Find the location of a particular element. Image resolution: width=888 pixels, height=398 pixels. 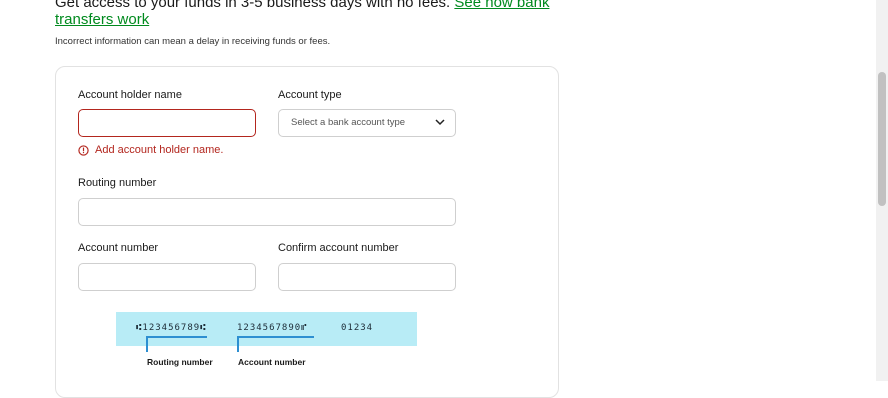

scrollbar-thumb is located at coordinates (882, 139).